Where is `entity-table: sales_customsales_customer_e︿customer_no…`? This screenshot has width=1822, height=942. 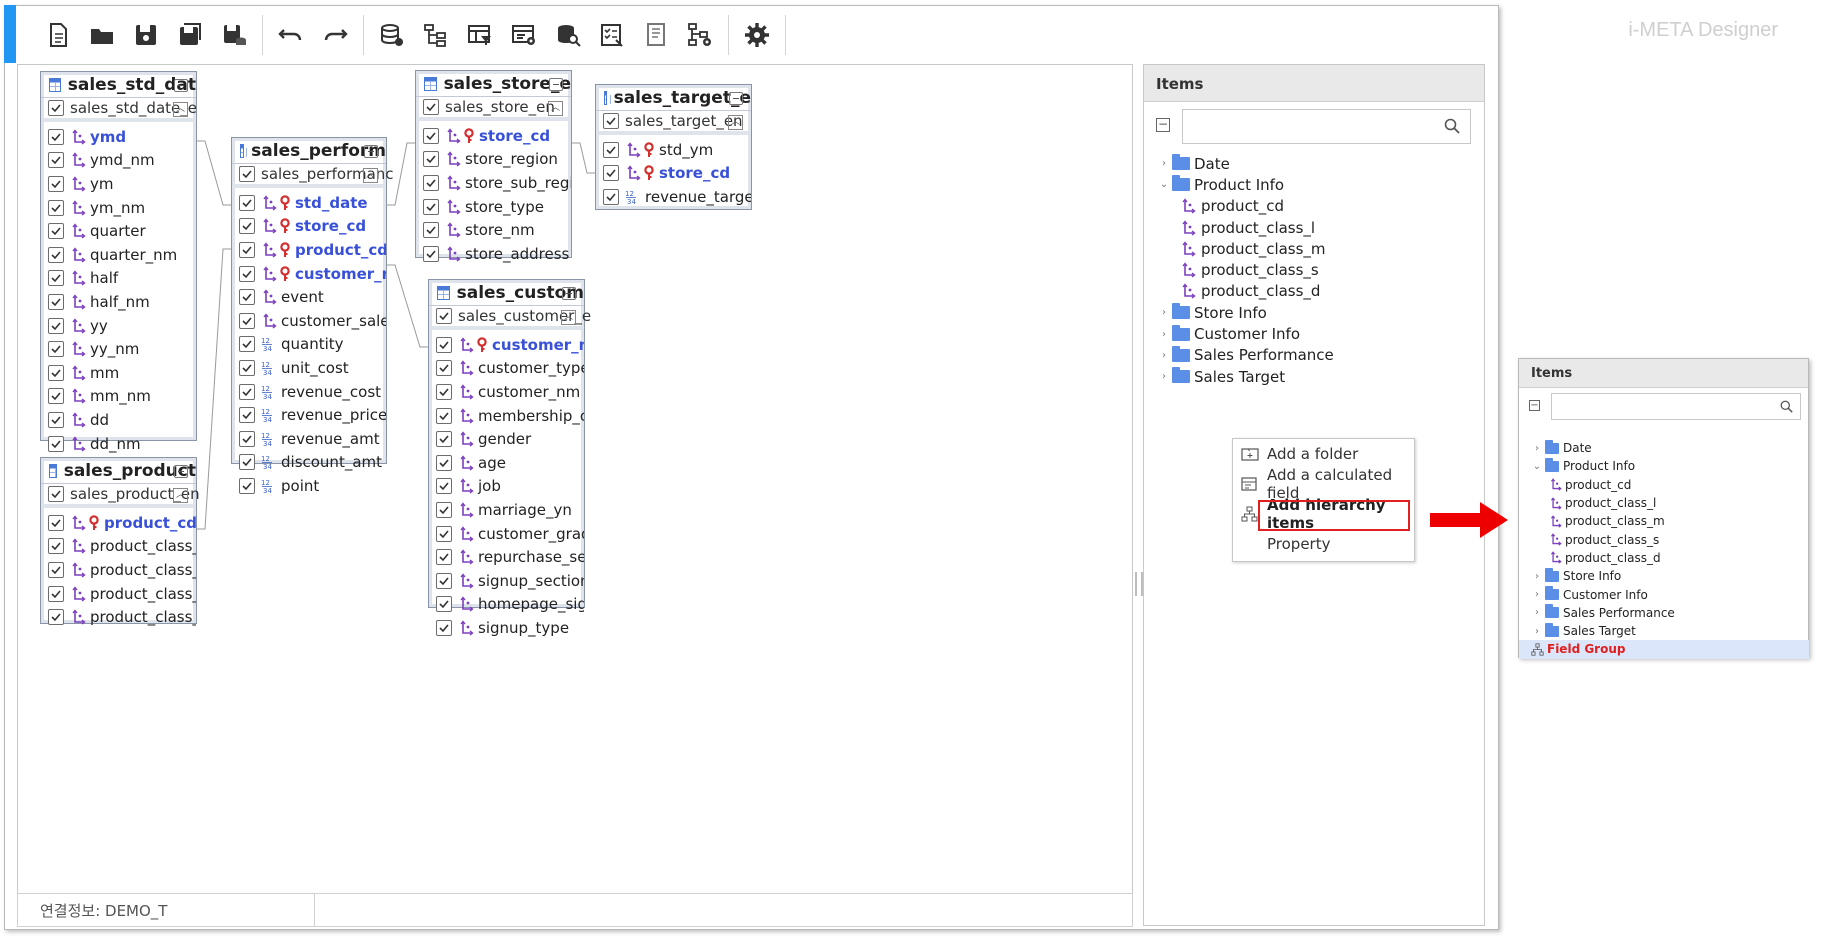
entity-table: sales_customsales_customer_e︿customer_no… is located at coordinates (509, 458).